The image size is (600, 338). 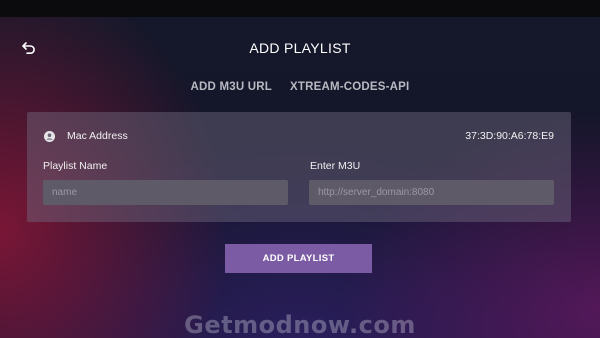 What do you see at coordinates (299, 136) in the screenshot?
I see `mac-address-row: Mac Address 37:3D:90:A6:78:E9` at bounding box center [299, 136].